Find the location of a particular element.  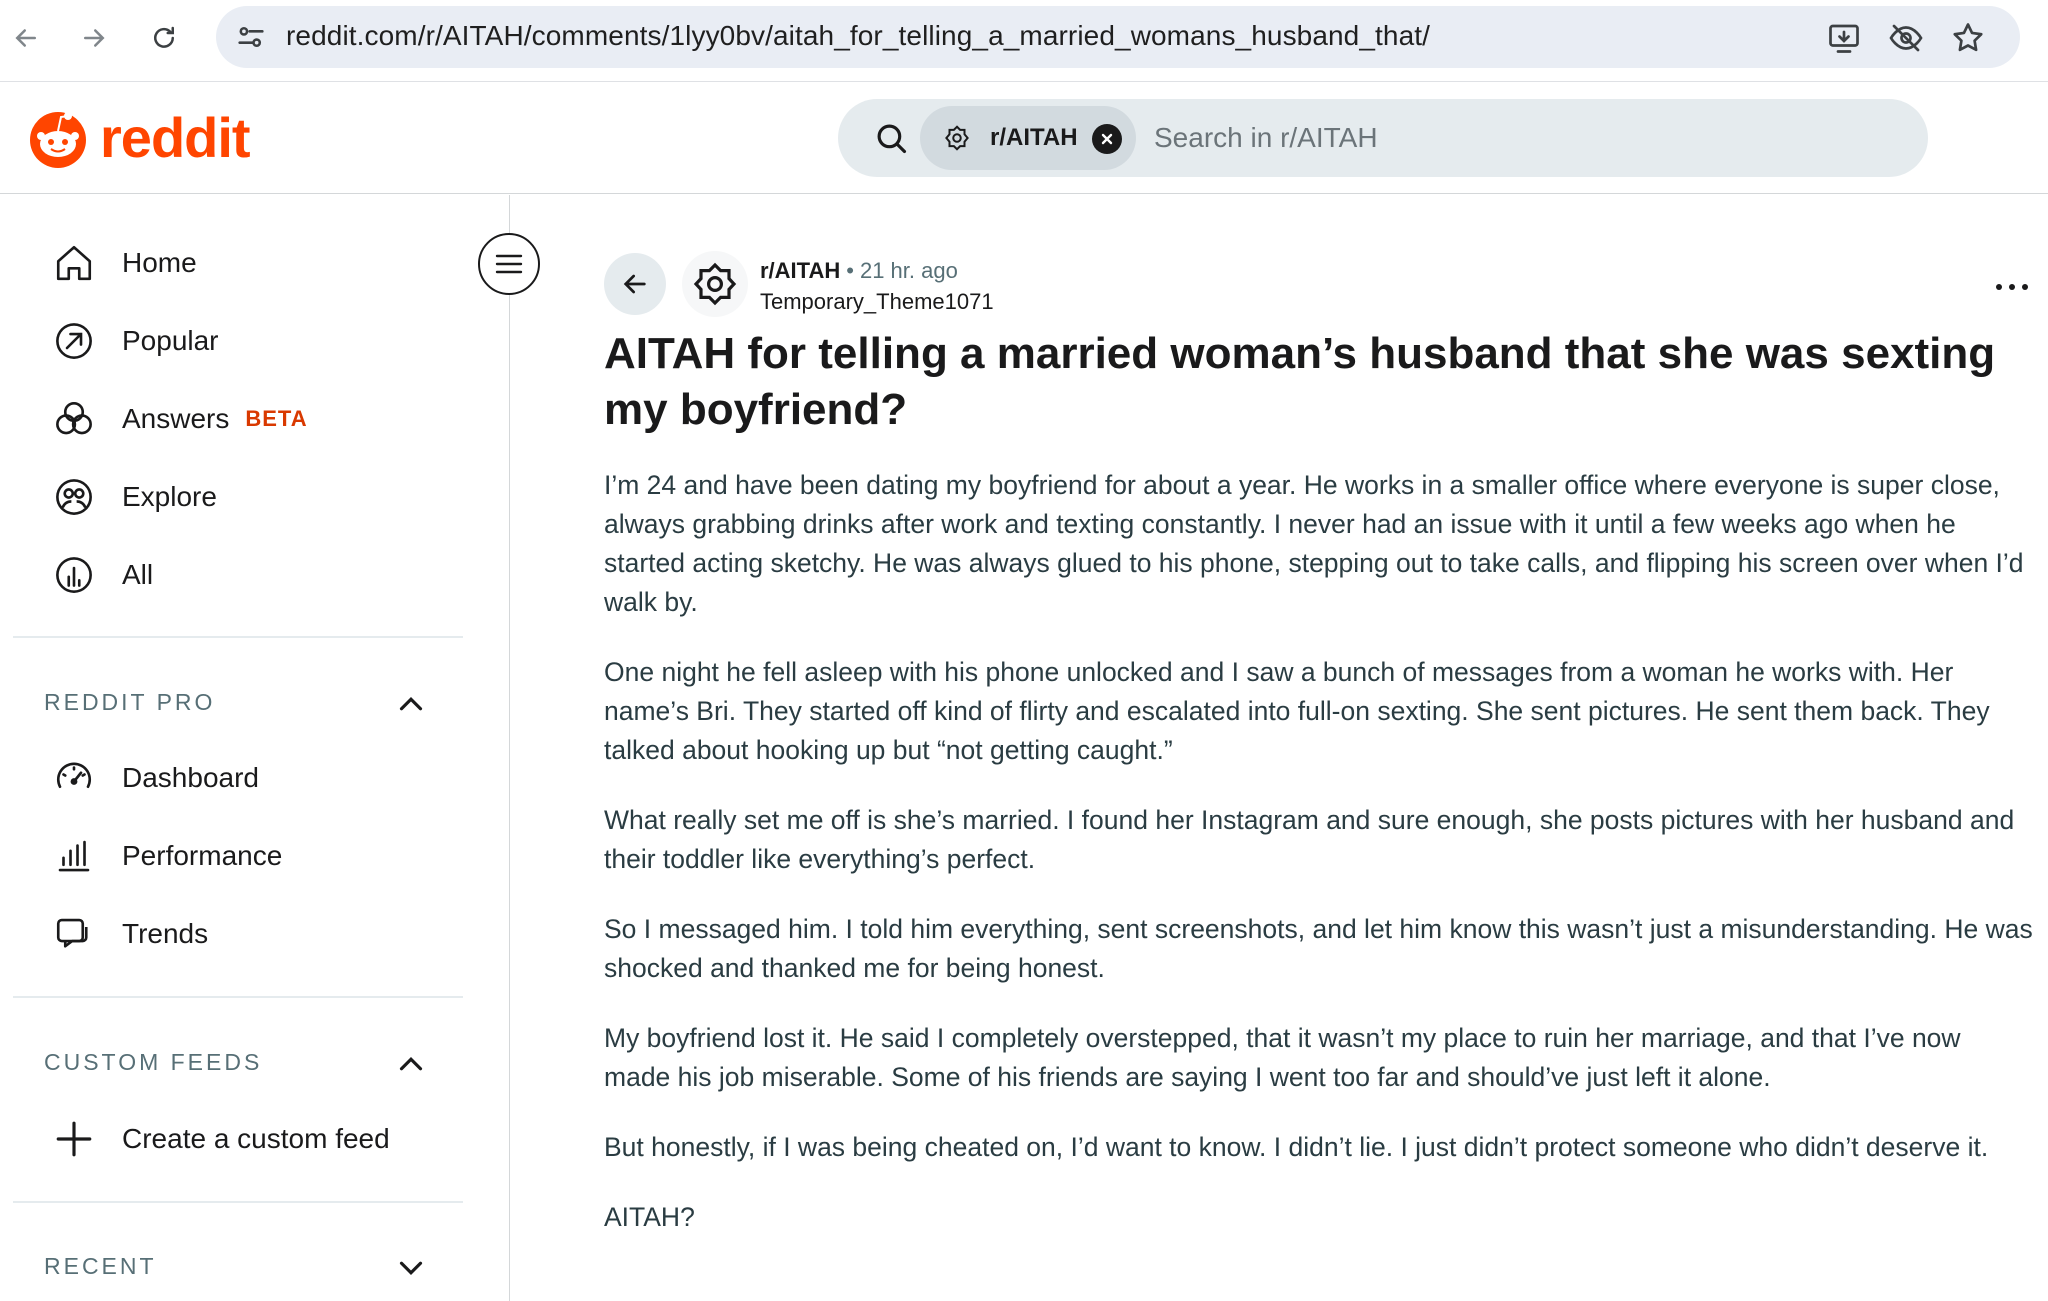

browser-forward-button is located at coordinates (94, 38).